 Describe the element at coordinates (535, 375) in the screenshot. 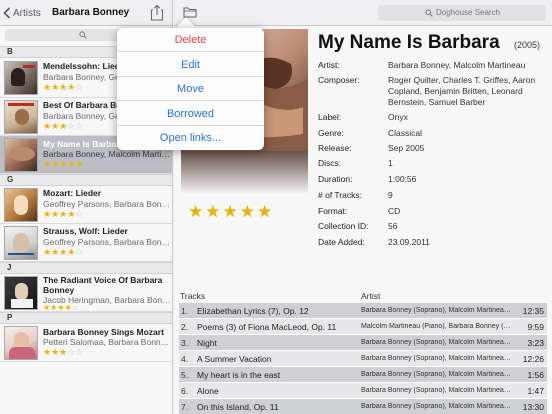

I see `track-duration: 1:56` at that location.